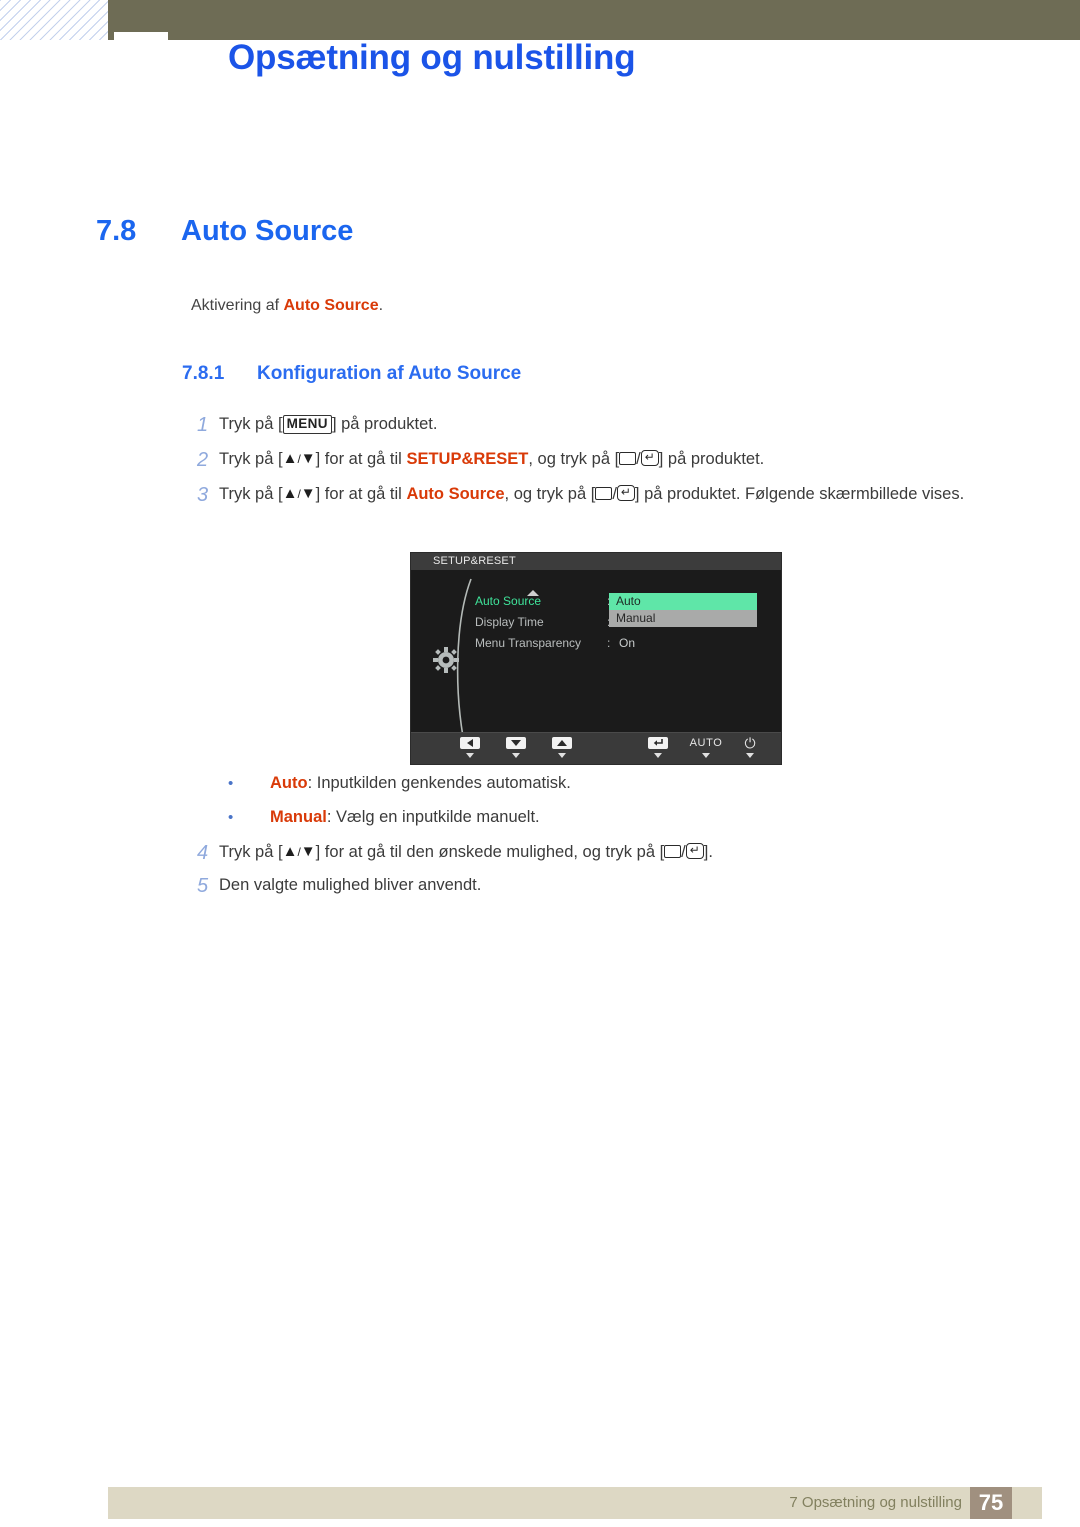  What do you see at coordinates (658, 743) in the screenshot?
I see `enter-icon` at bounding box center [658, 743].